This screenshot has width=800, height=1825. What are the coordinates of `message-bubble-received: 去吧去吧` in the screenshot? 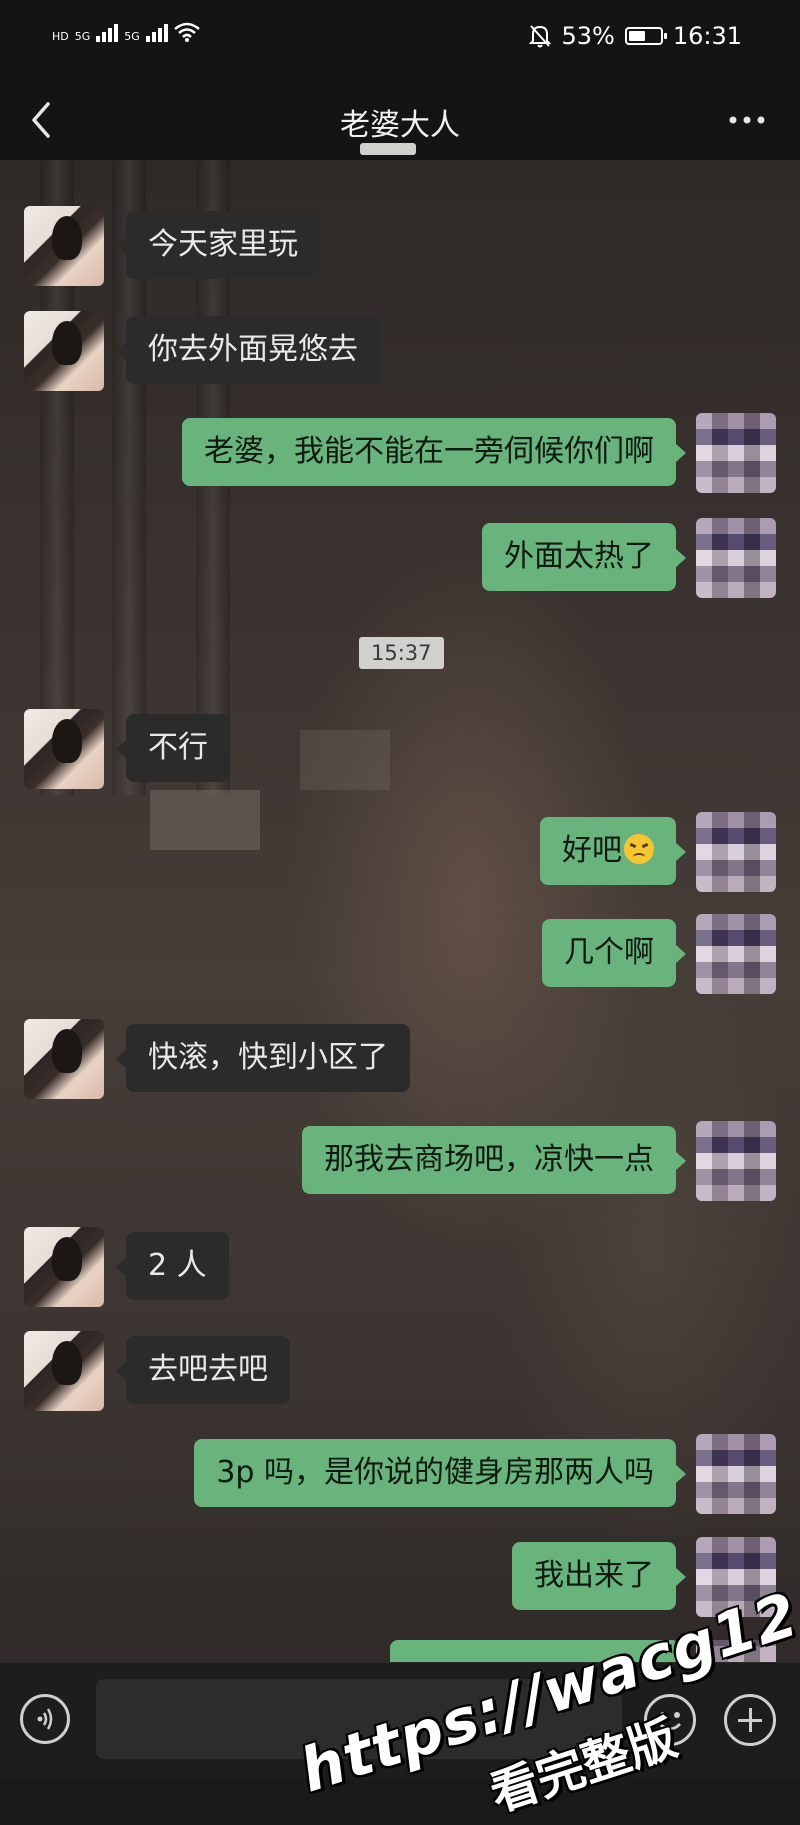 It's located at (203, 1370).